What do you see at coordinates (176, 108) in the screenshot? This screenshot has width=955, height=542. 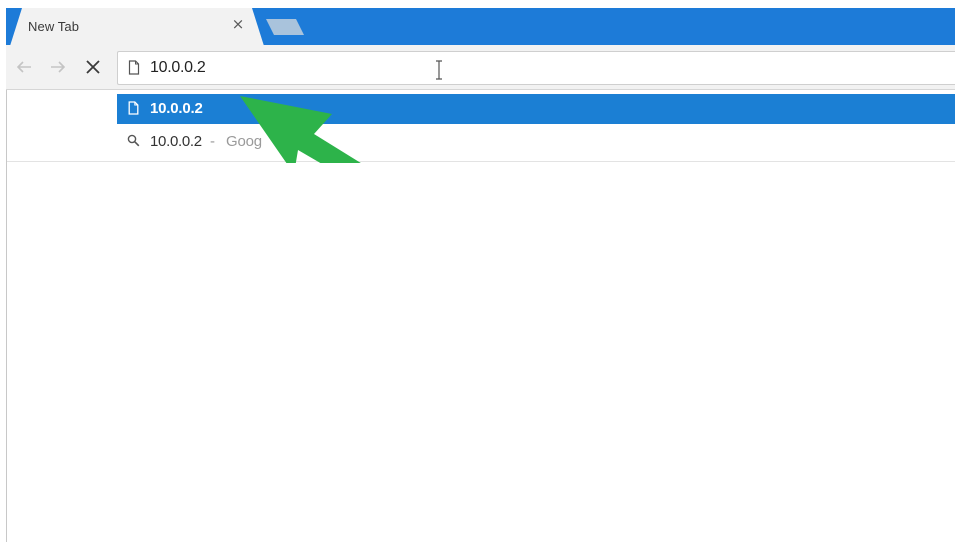 I see `suggestion-url-text: 10.0.0.2` at bounding box center [176, 108].